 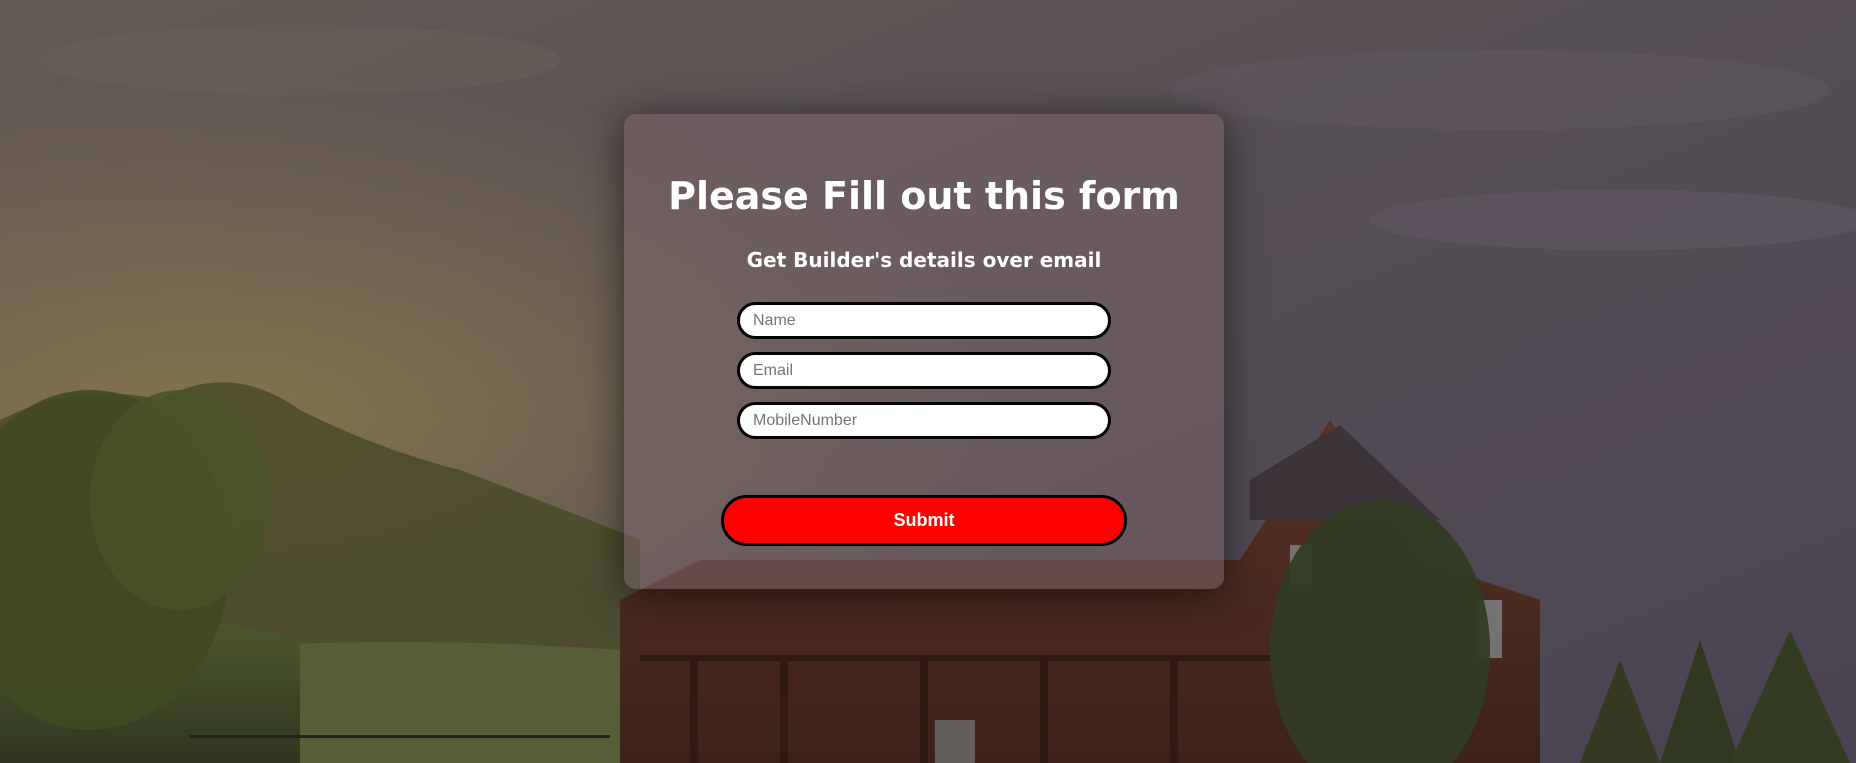 What do you see at coordinates (924, 420) in the screenshot?
I see `mobile-number-input` at bounding box center [924, 420].